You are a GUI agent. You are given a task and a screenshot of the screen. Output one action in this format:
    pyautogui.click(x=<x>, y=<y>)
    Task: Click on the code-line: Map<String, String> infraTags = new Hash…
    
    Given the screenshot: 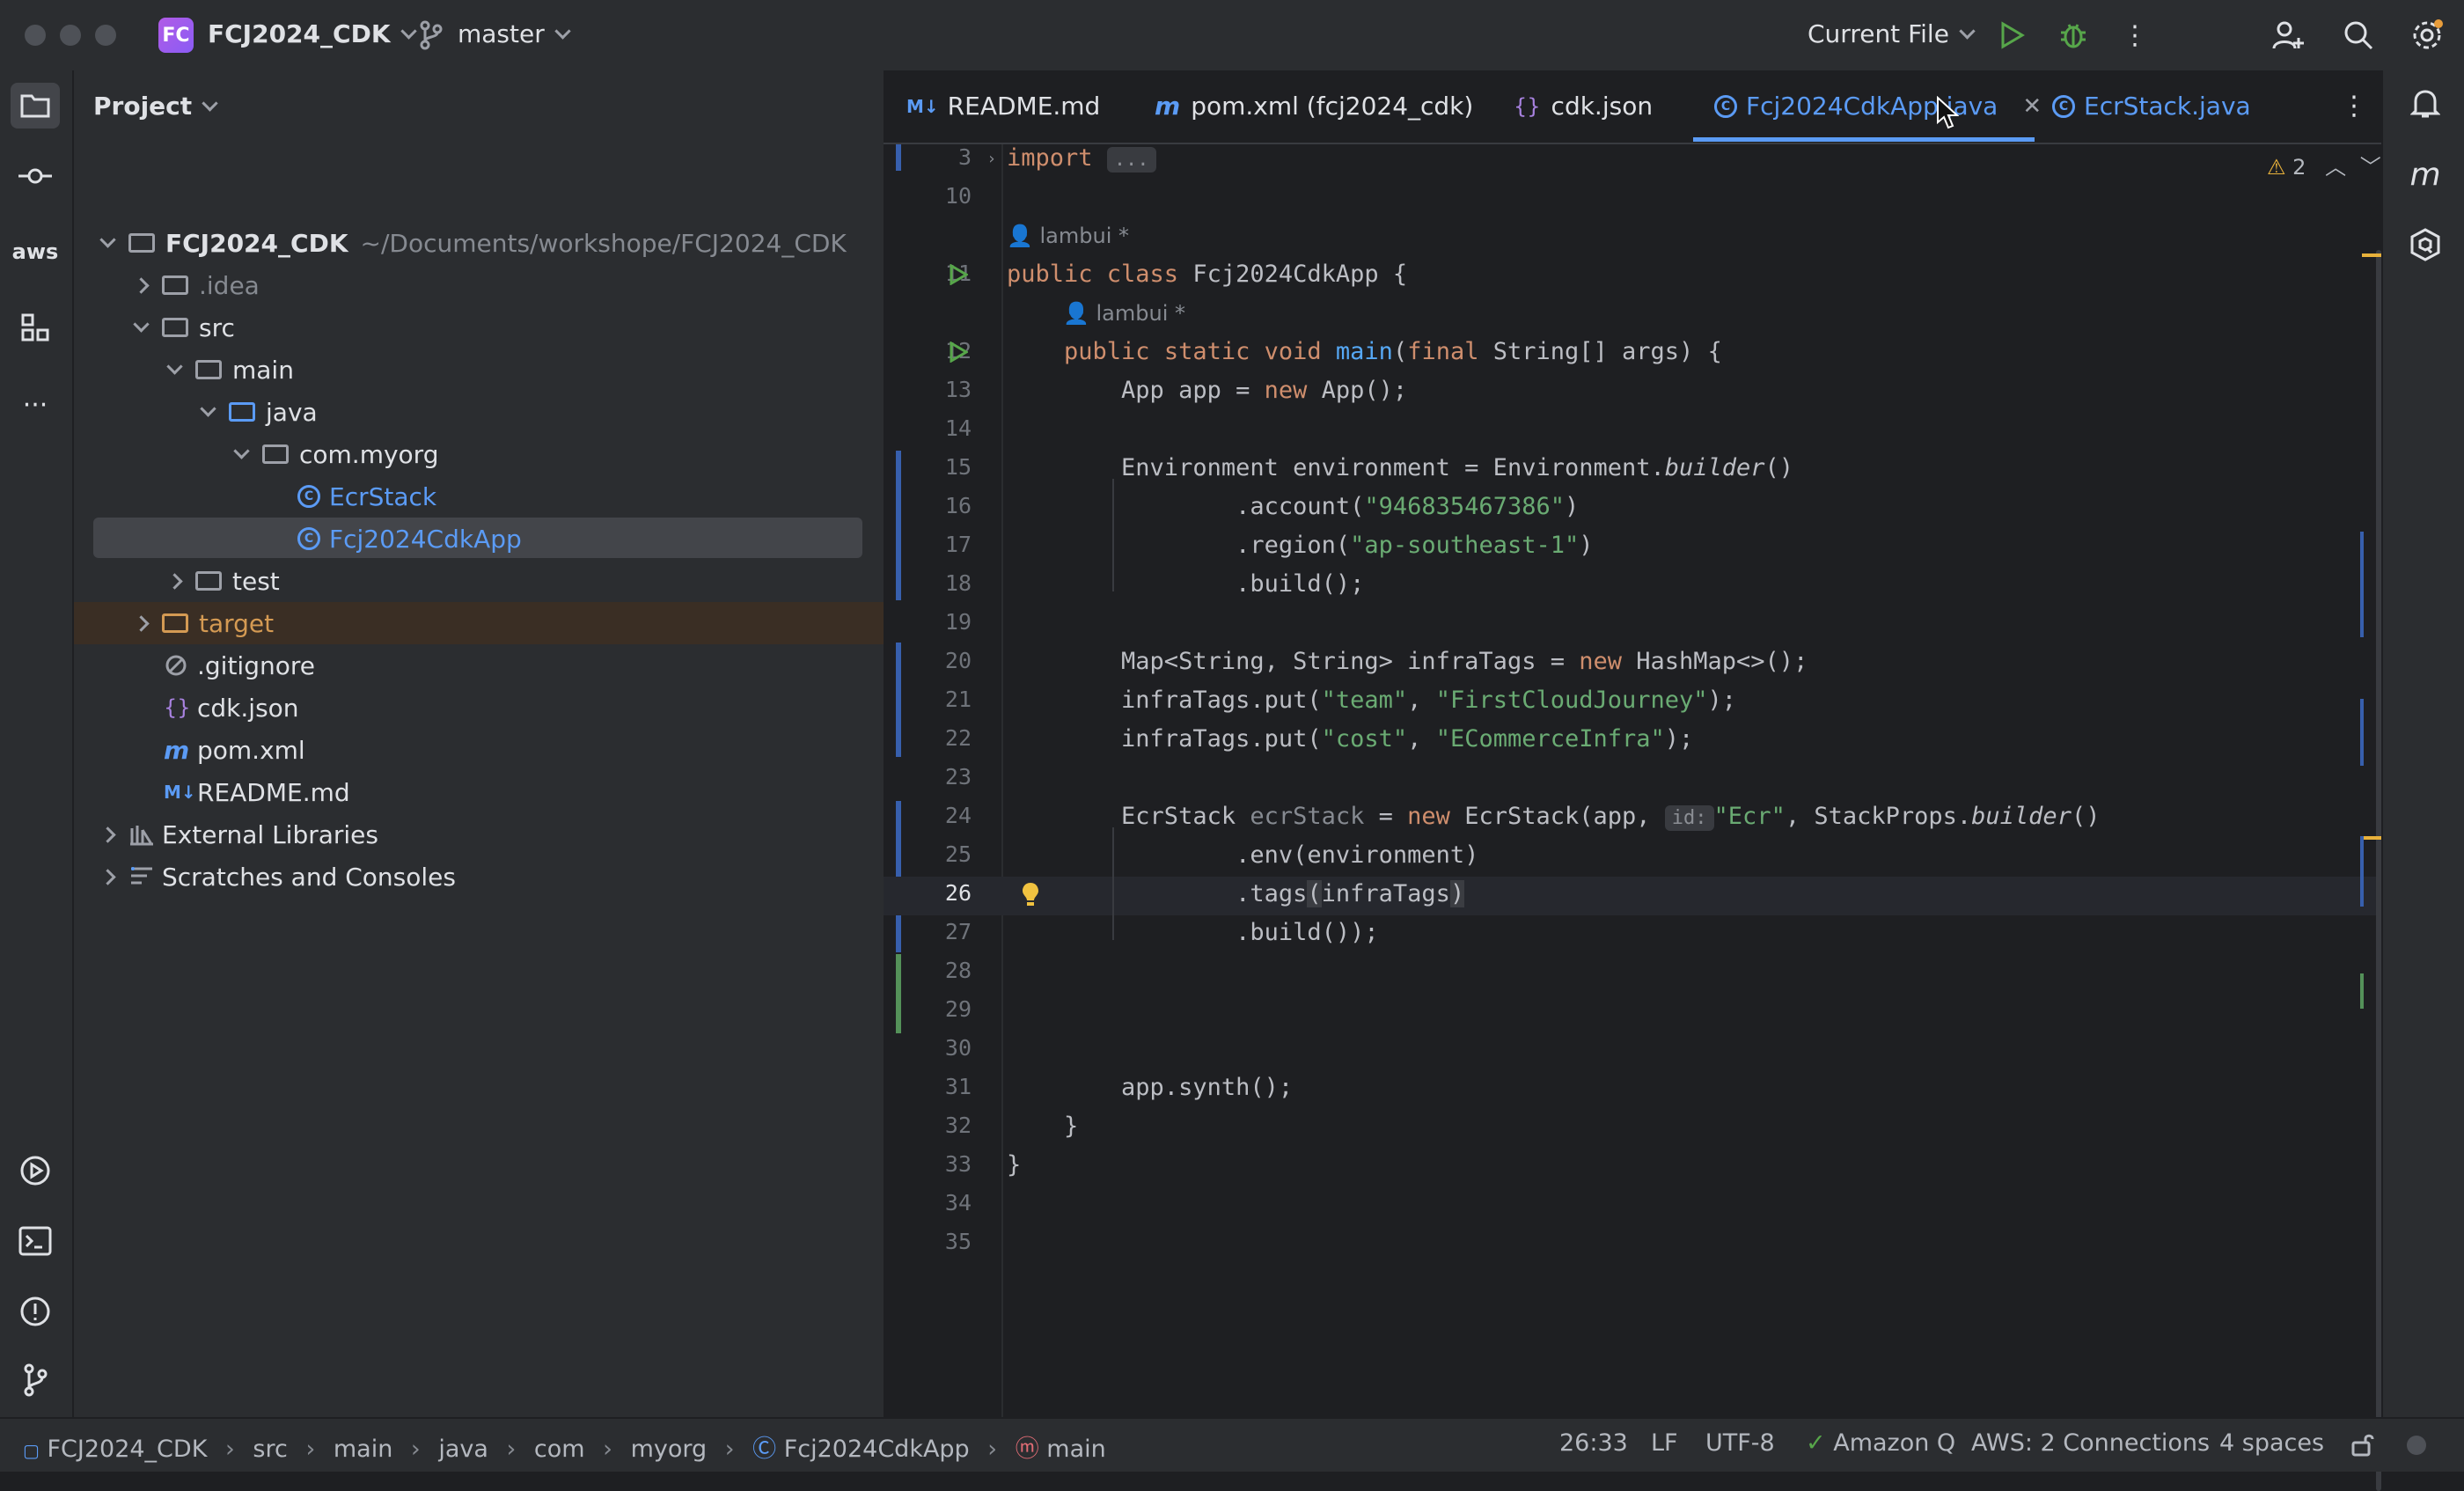 What is the action you would take?
    pyautogui.click(x=1407, y=661)
    